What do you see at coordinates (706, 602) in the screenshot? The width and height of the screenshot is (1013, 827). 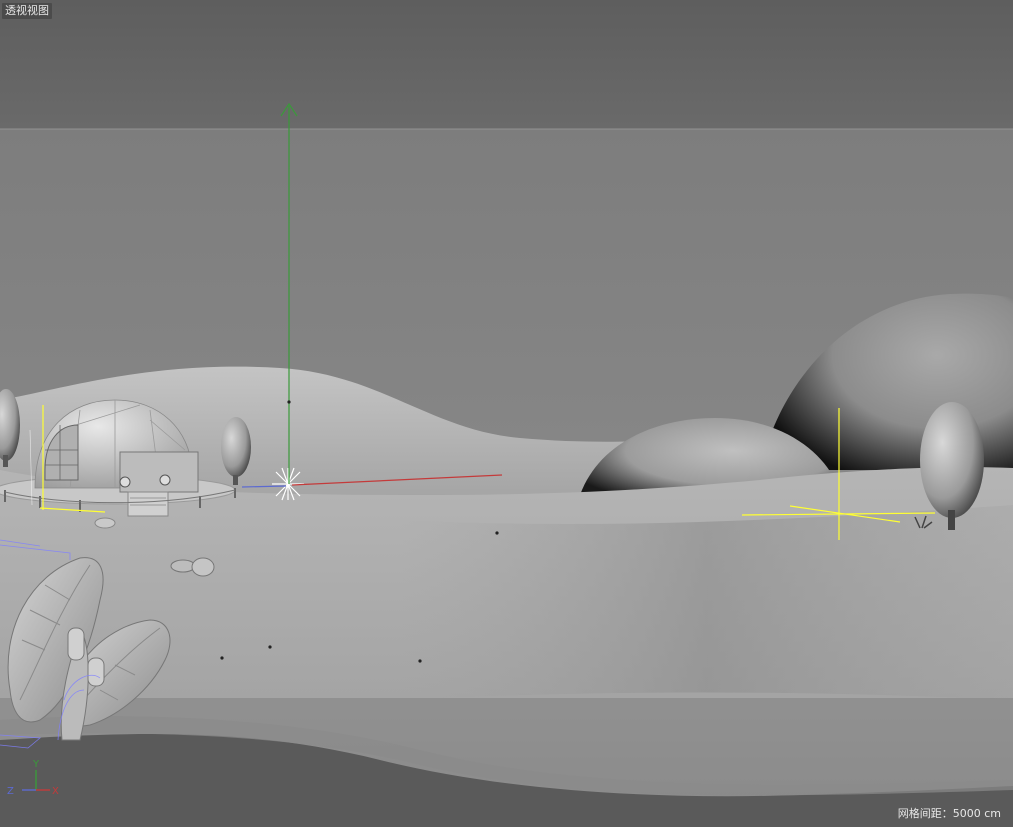 I see `ground-shadow-band` at bounding box center [706, 602].